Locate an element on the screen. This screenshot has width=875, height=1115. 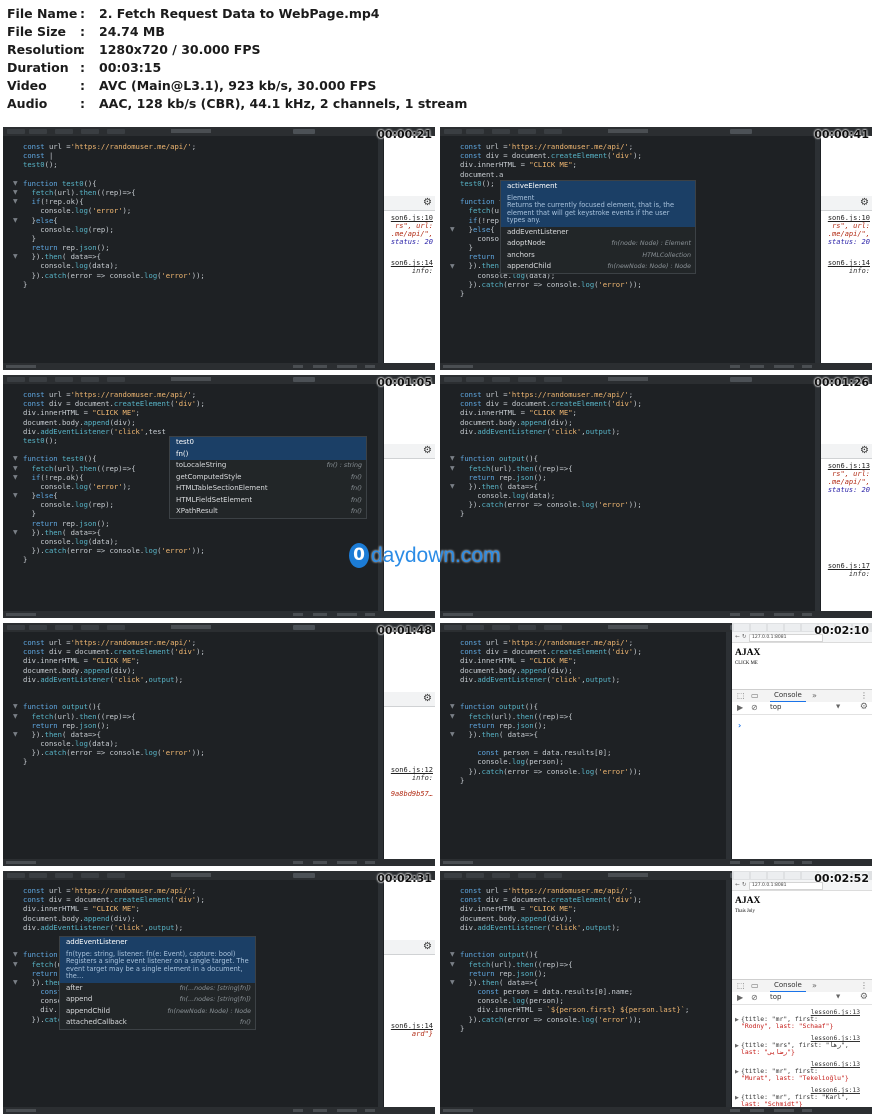
autocomplete-item-selected: test0 is located at coordinates (268, 443).